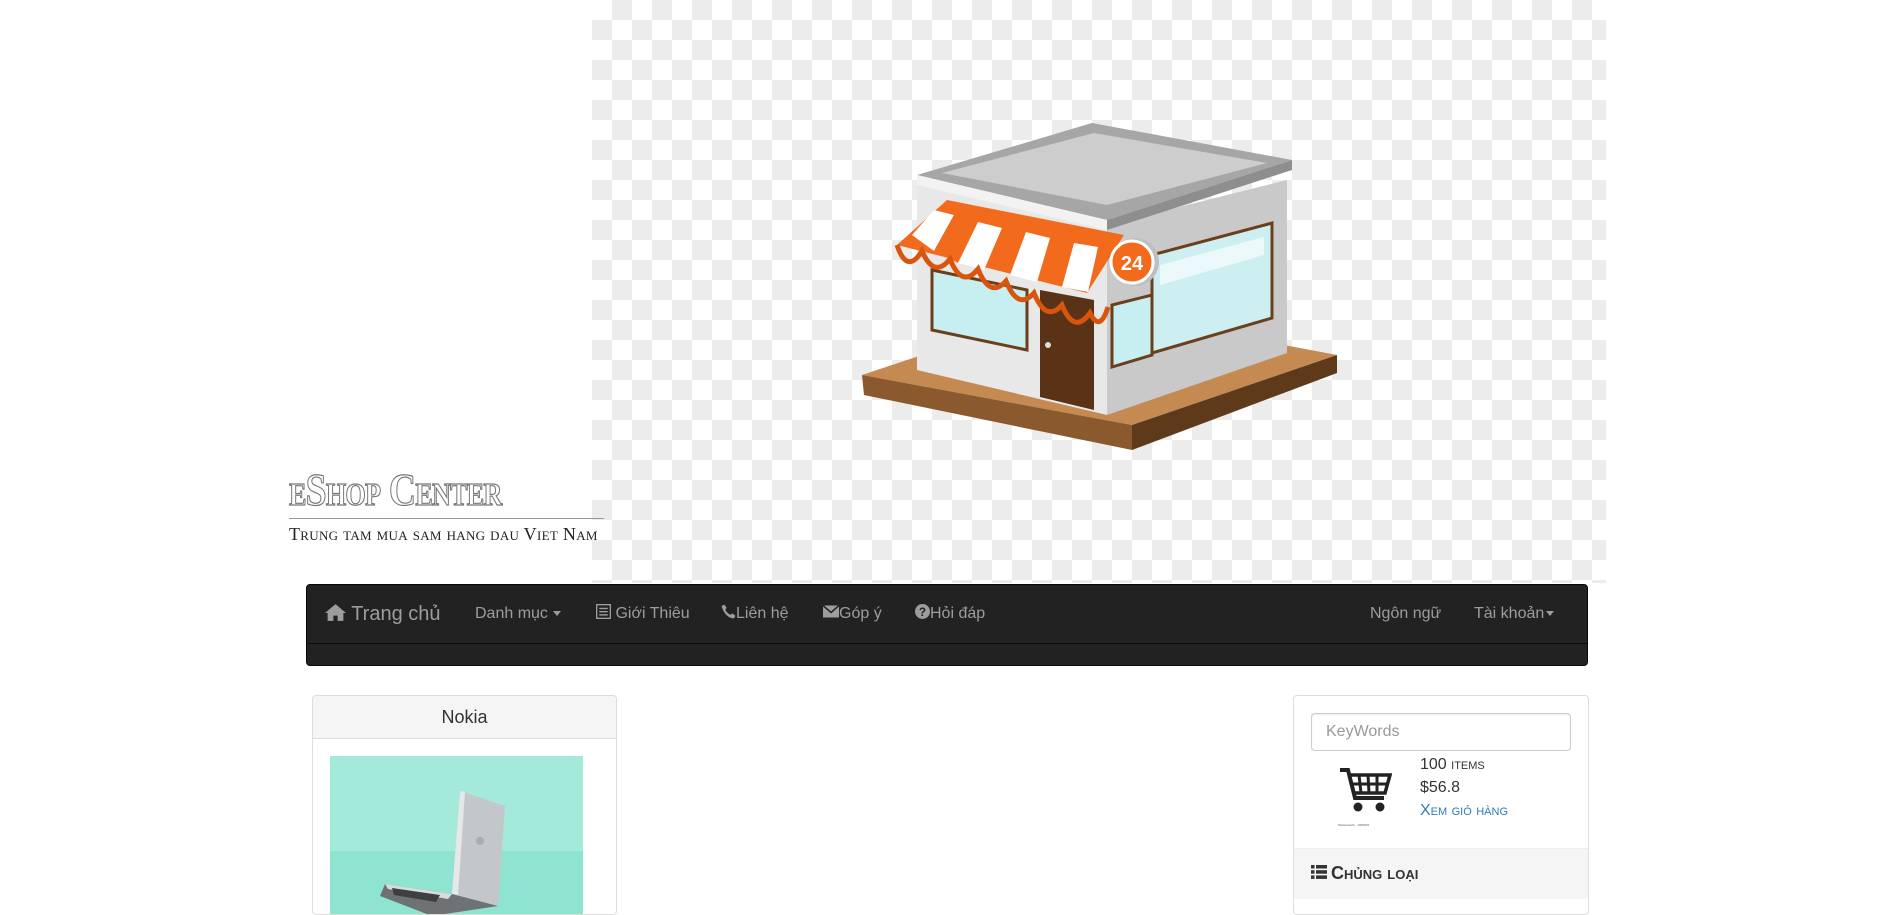 The height and width of the screenshot is (915, 1899). What do you see at coordinates (958, 613) in the screenshot?
I see `nav-hoi-dap-label: Hỏi đáp` at bounding box center [958, 613].